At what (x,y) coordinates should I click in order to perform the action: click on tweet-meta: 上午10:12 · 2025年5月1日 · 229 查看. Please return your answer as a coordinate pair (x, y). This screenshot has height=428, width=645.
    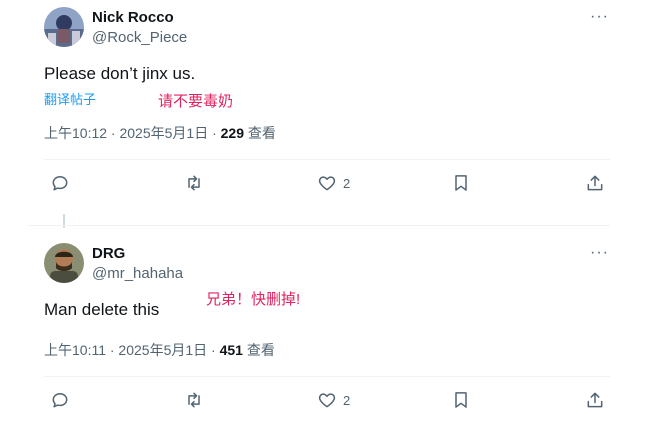
    Looking at the image, I should click on (160, 133).